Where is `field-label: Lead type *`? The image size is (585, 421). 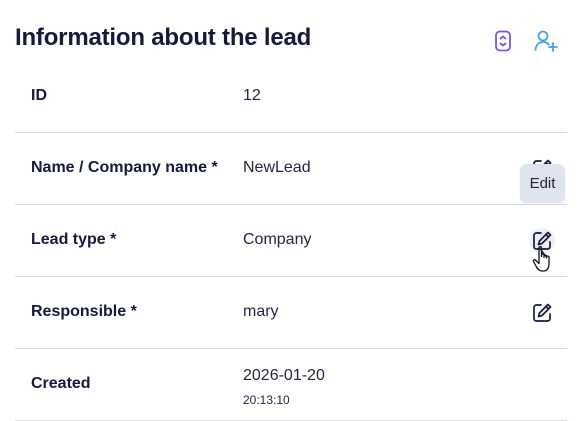
field-label: Lead type * is located at coordinates (74, 239).